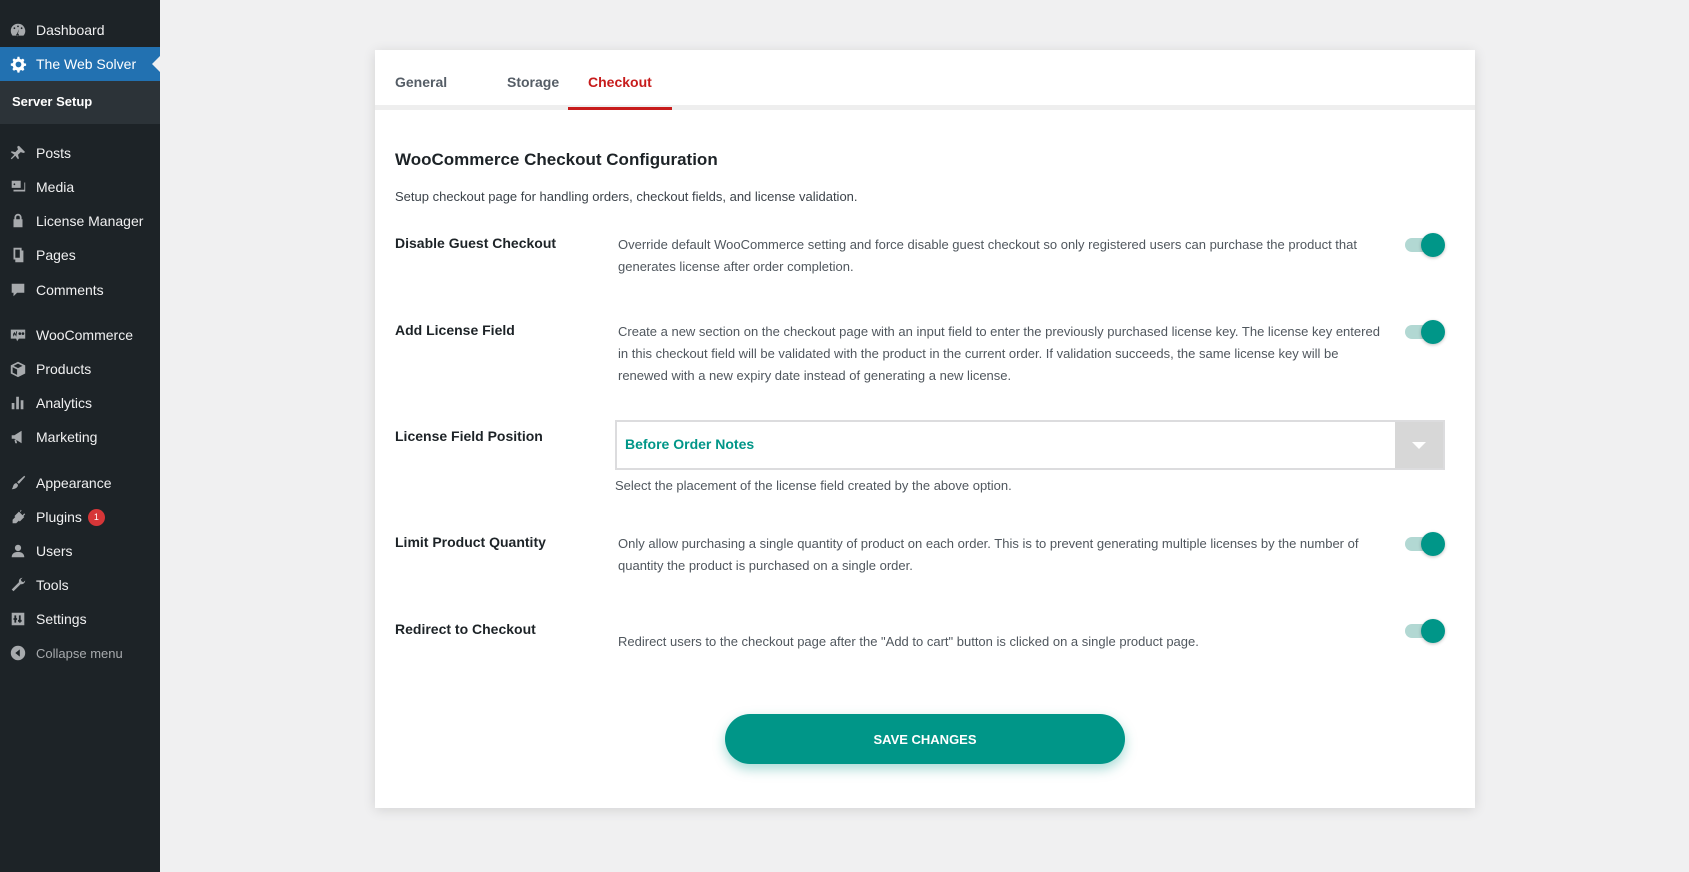 The width and height of the screenshot is (1689, 872). What do you see at coordinates (18, 64) in the screenshot?
I see `gear-icon` at bounding box center [18, 64].